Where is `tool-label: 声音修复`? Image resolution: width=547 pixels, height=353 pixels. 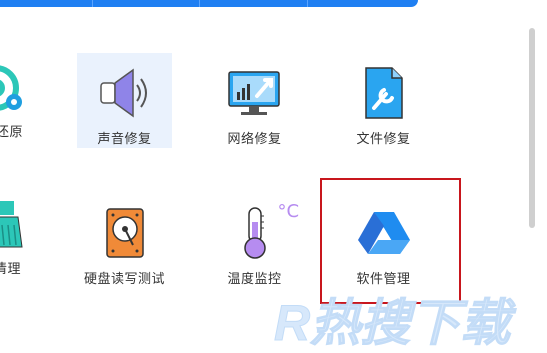 tool-label: 声音修复 is located at coordinates (124, 139).